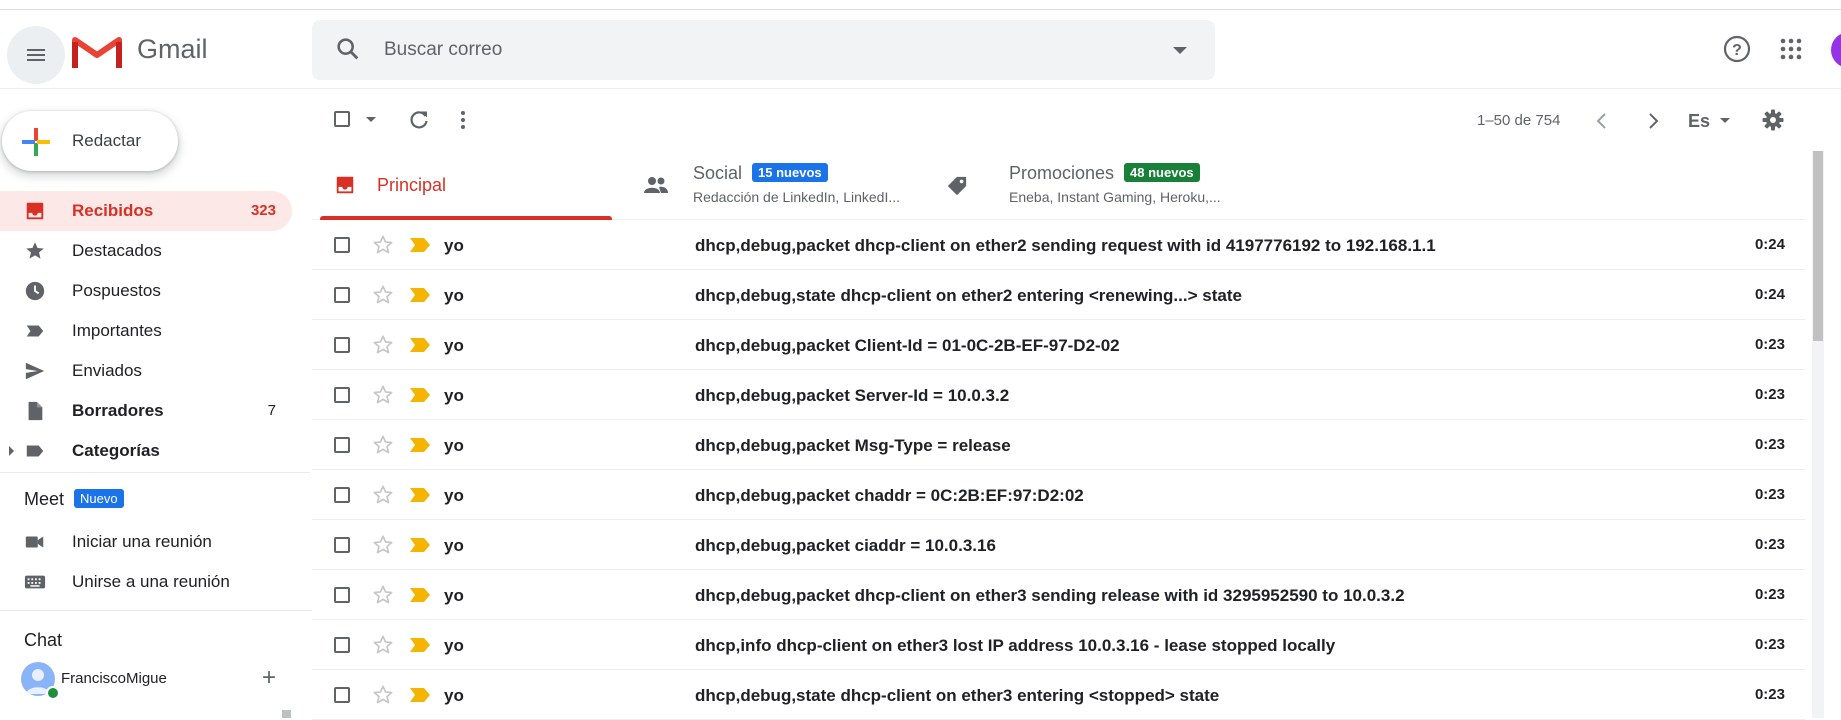 The width and height of the screenshot is (1841, 720). Describe the element at coordinates (172, 49) in the screenshot. I see `app-brand-name: Gmail` at that location.